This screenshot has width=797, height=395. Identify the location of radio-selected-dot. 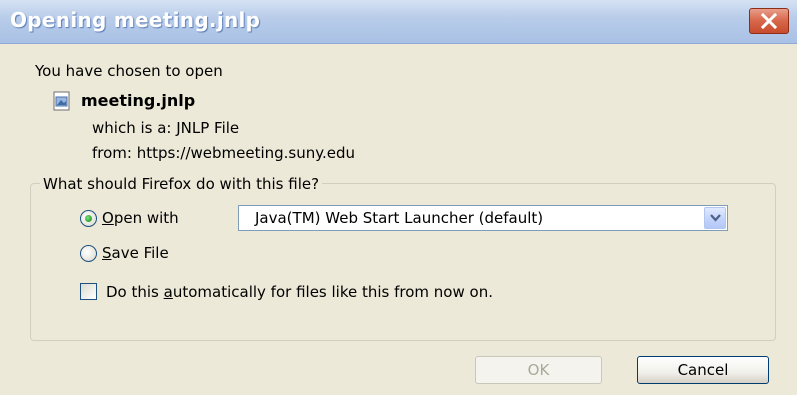
(88, 218).